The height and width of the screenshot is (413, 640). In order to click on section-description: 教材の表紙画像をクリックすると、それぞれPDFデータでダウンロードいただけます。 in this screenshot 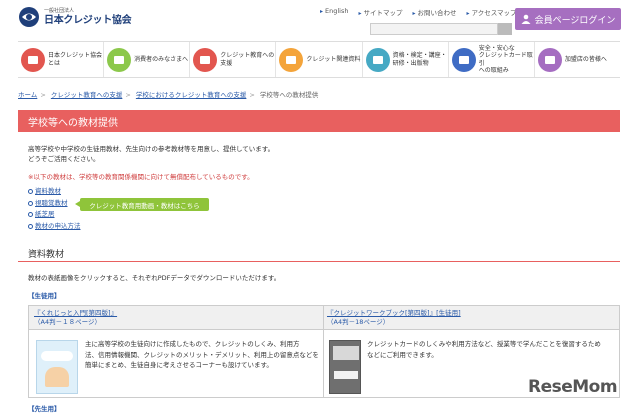, I will do `click(154, 278)`.